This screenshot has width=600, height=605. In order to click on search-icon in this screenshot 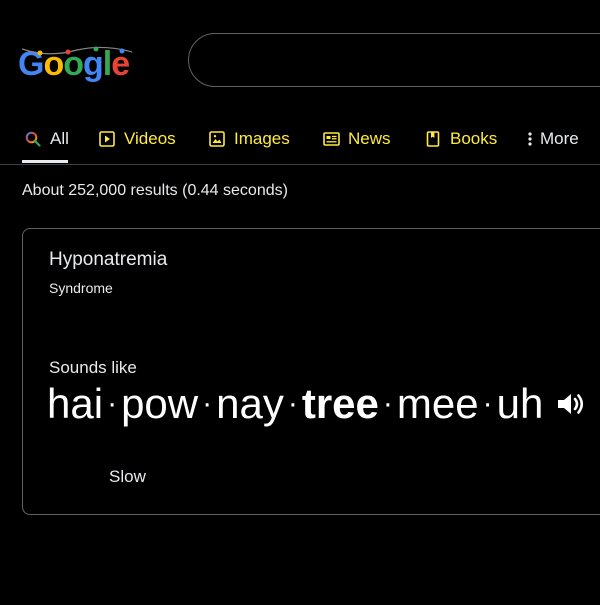, I will do `click(33, 139)`.